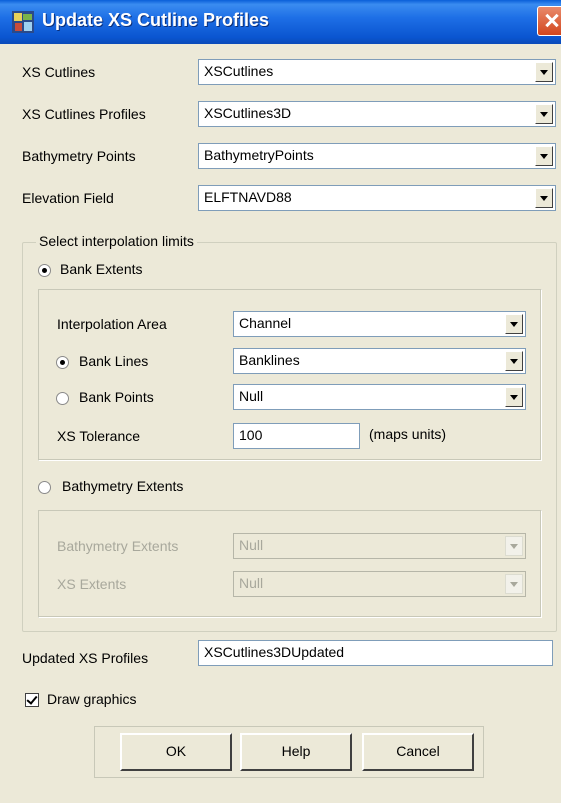 The width and height of the screenshot is (561, 803). I want to click on updated-profiles-value: XSCutlines3DUpdated, so click(274, 652).